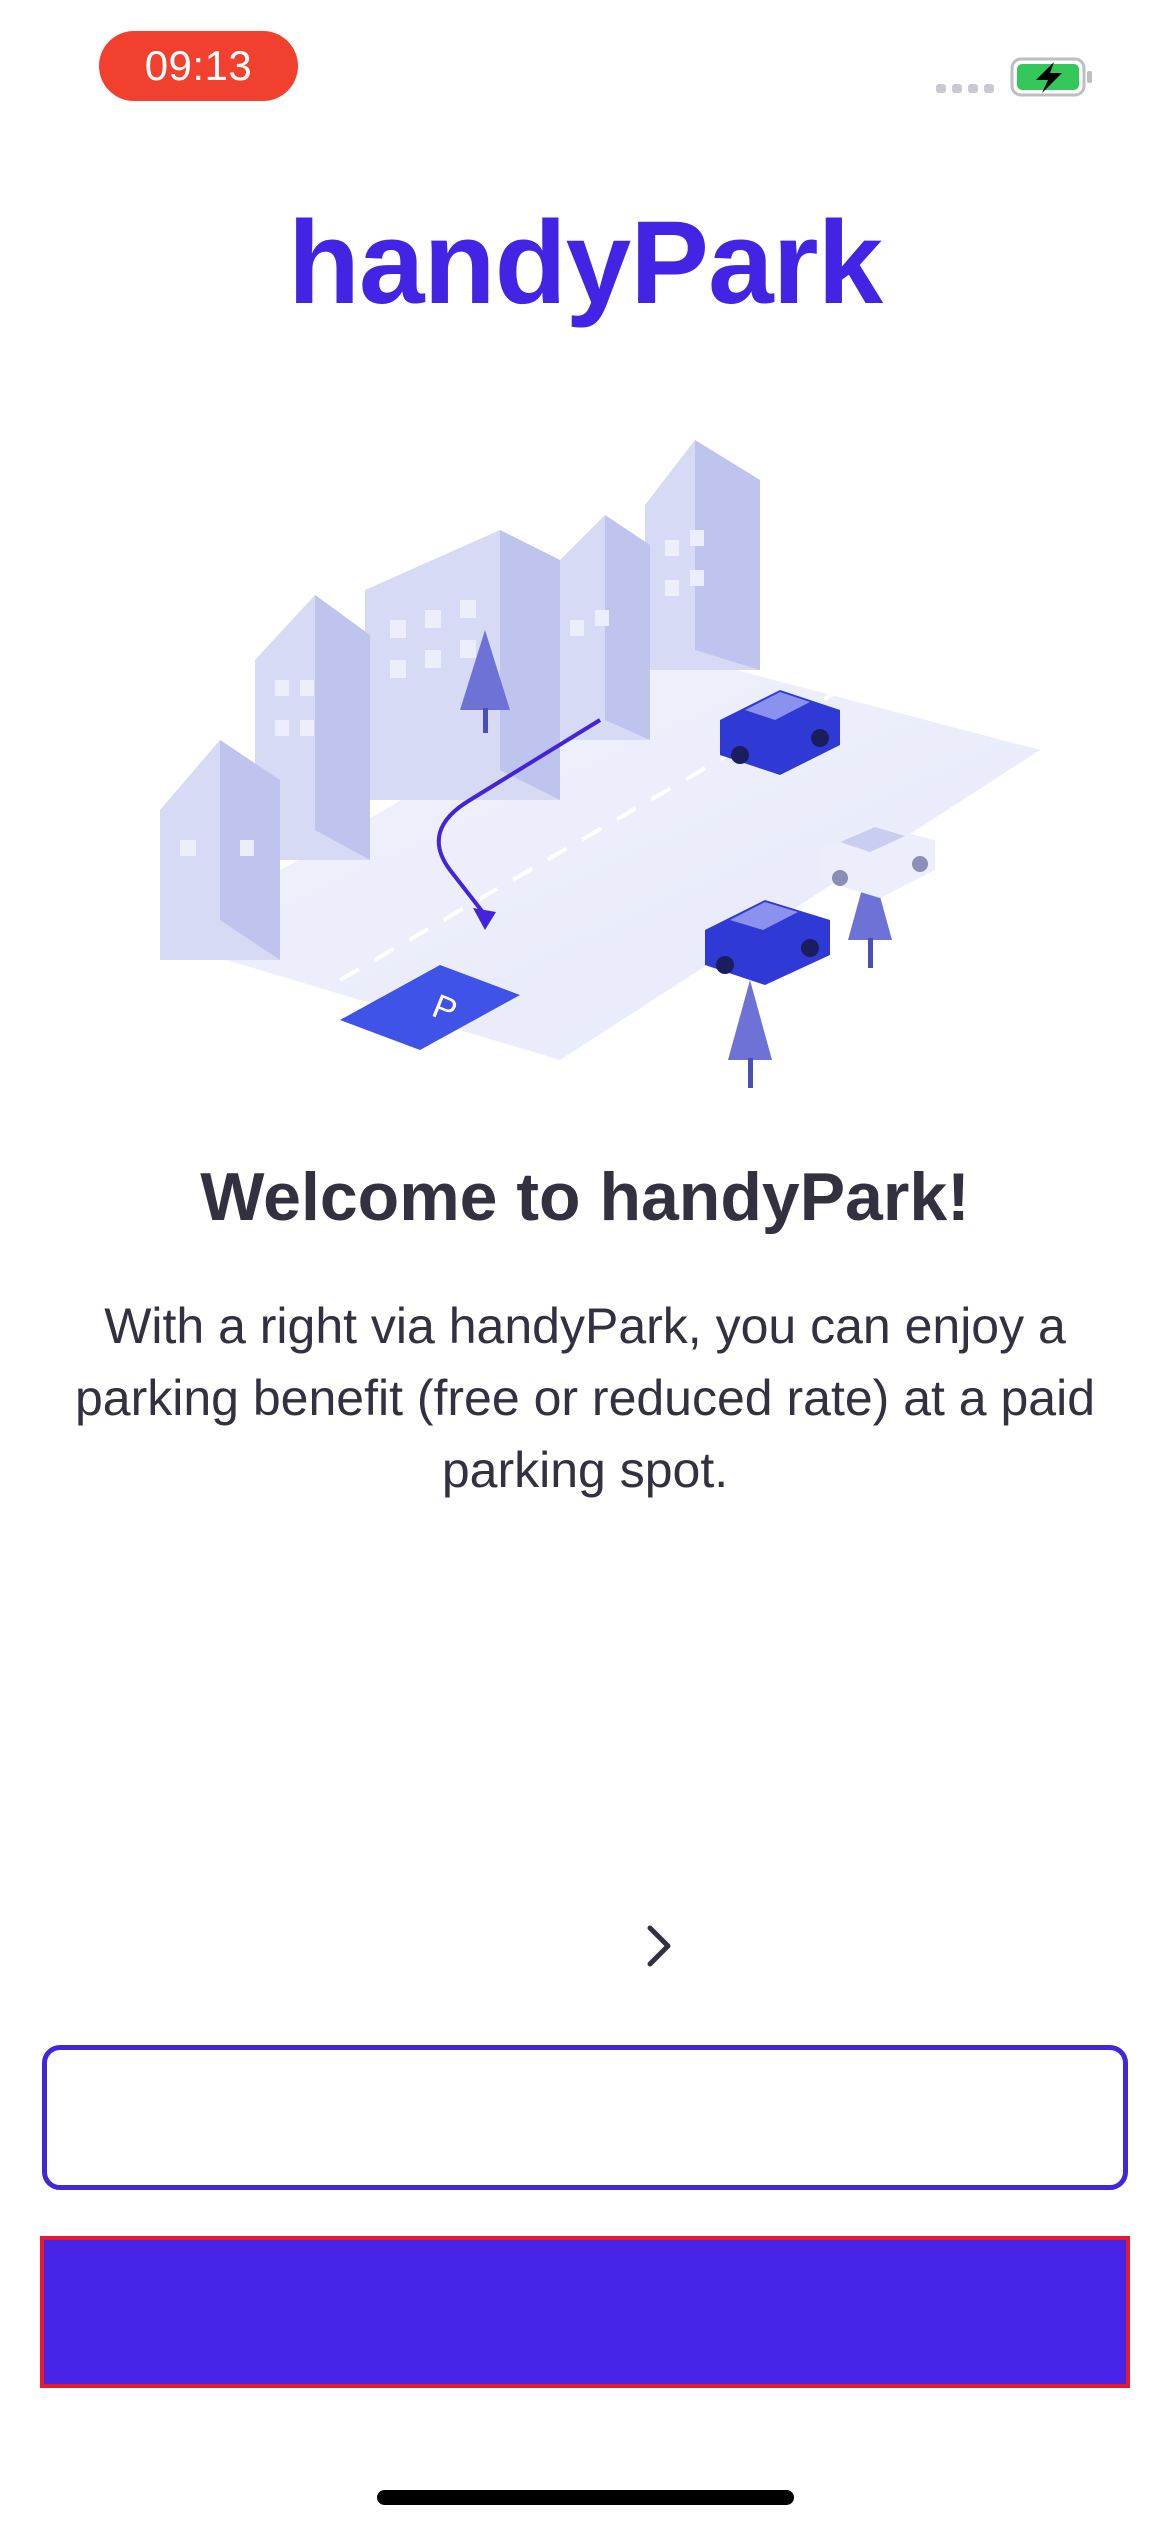  I want to click on status-time: 09:13, so click(198, 66).